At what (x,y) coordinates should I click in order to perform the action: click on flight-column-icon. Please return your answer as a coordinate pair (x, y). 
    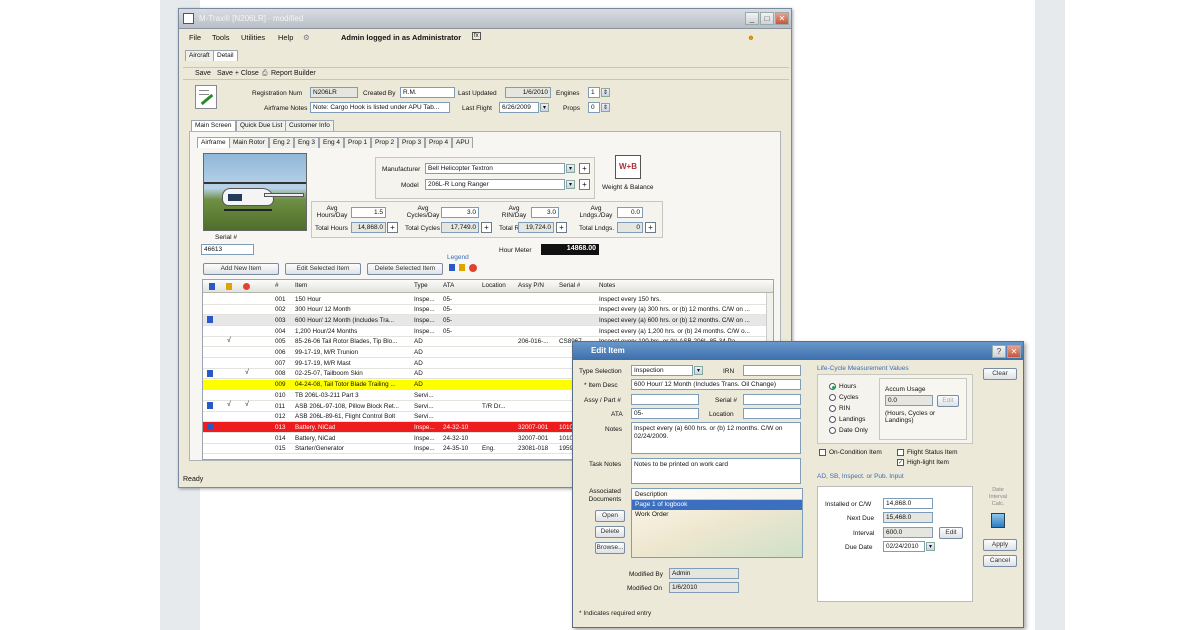
    Looking at the image, I should click on (229, 286).